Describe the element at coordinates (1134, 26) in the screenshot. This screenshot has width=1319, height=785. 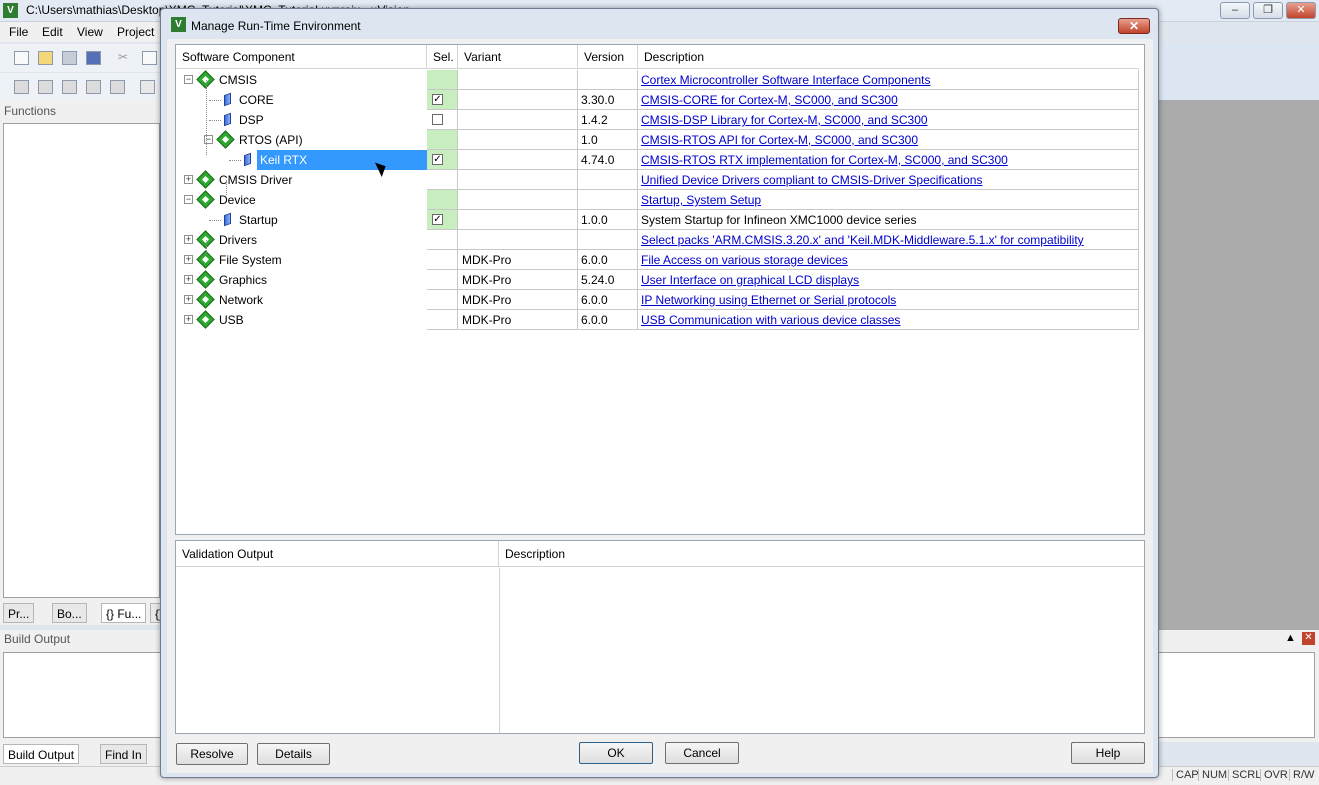
I see `dialog-close-button: ✕` at that location.